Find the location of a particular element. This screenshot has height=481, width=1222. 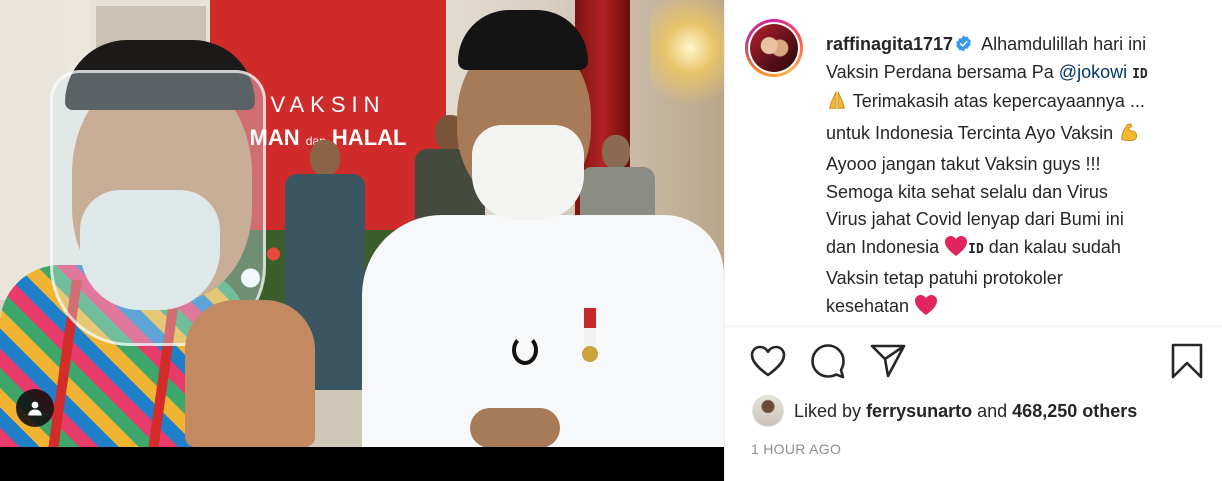

share-icon is located at coordinates (888, 361).